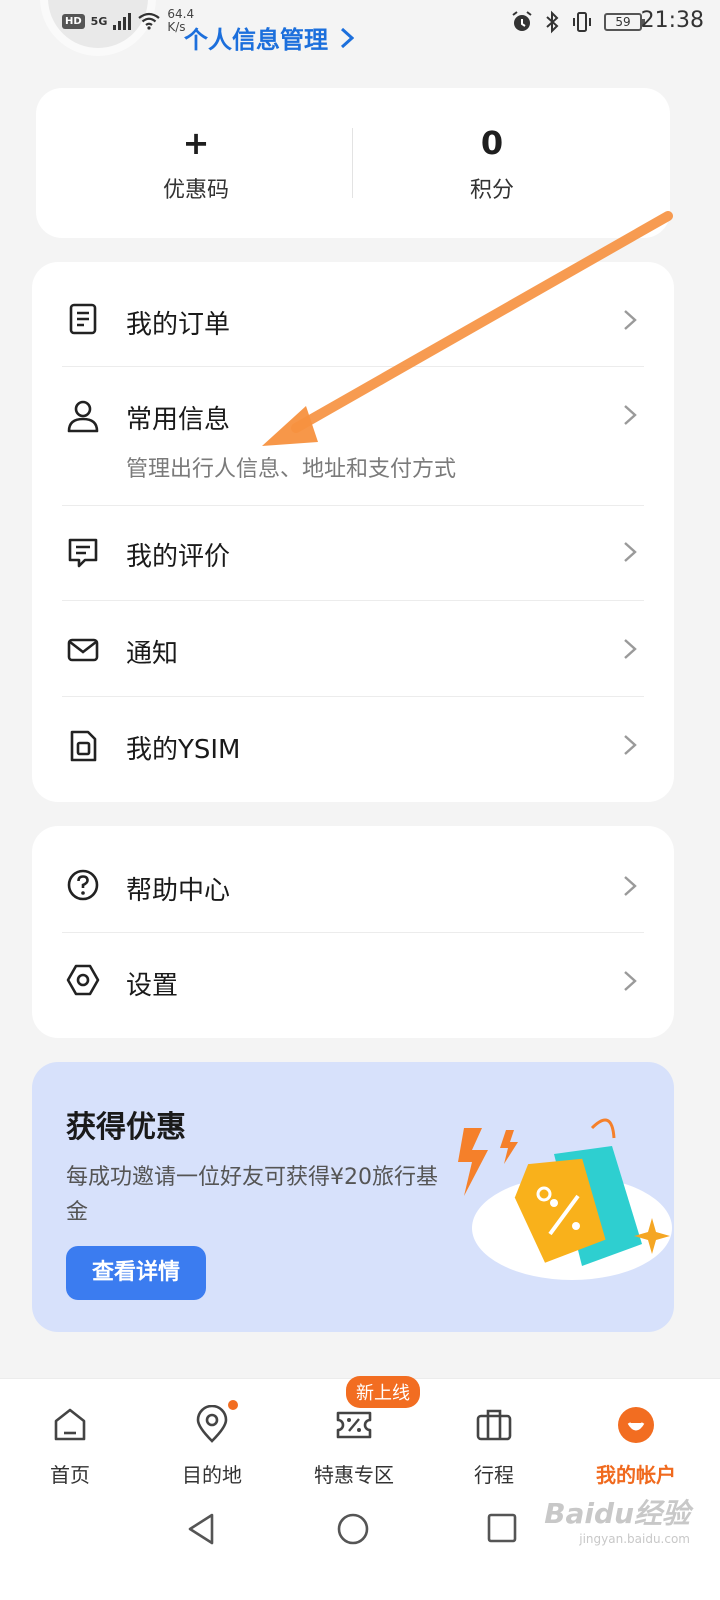 The width and height of the screenshot is (720, 1600). What do you see at coordinates (122, 21) in the screenshot?
I see `signal-icon` at bounding box center [122, 21].